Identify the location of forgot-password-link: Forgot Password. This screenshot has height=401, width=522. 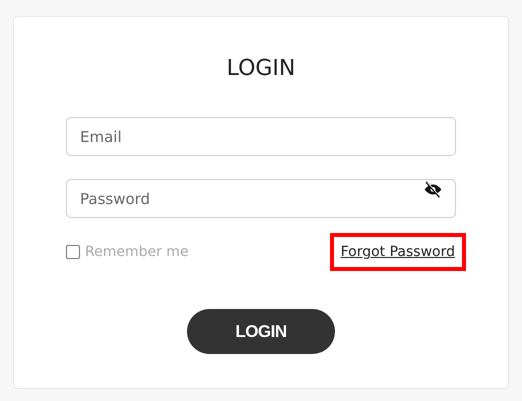
(398, 252).